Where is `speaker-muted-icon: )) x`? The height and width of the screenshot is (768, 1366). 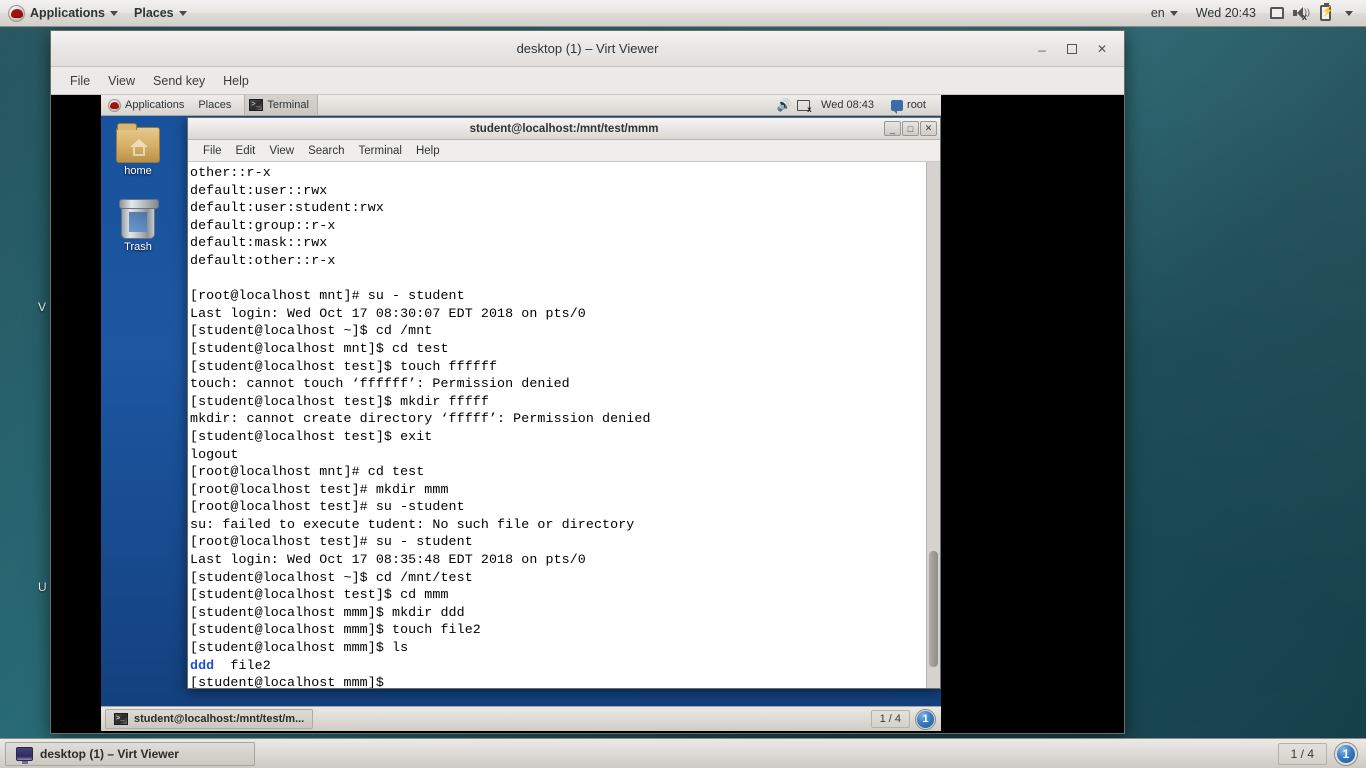
speaker-muted-icon: )) x is located at coordinates (1301, 13).